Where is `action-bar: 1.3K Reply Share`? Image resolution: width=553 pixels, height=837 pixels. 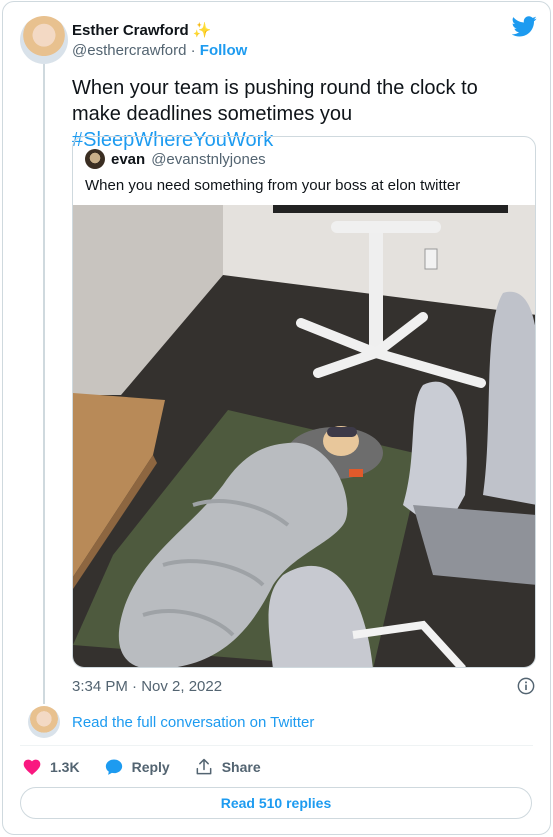 action-bar: 1.3K Reply Share is located at coordinates (141, 767).